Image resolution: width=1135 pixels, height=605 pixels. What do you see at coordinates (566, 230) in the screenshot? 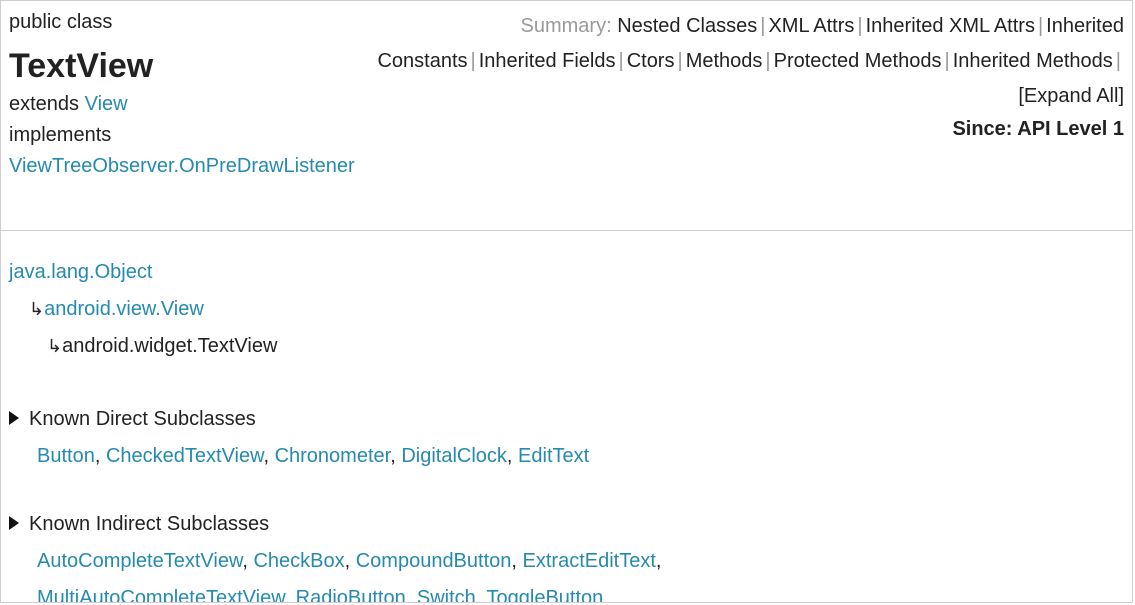
I see `header-divider` at bounding box center [566, 230].